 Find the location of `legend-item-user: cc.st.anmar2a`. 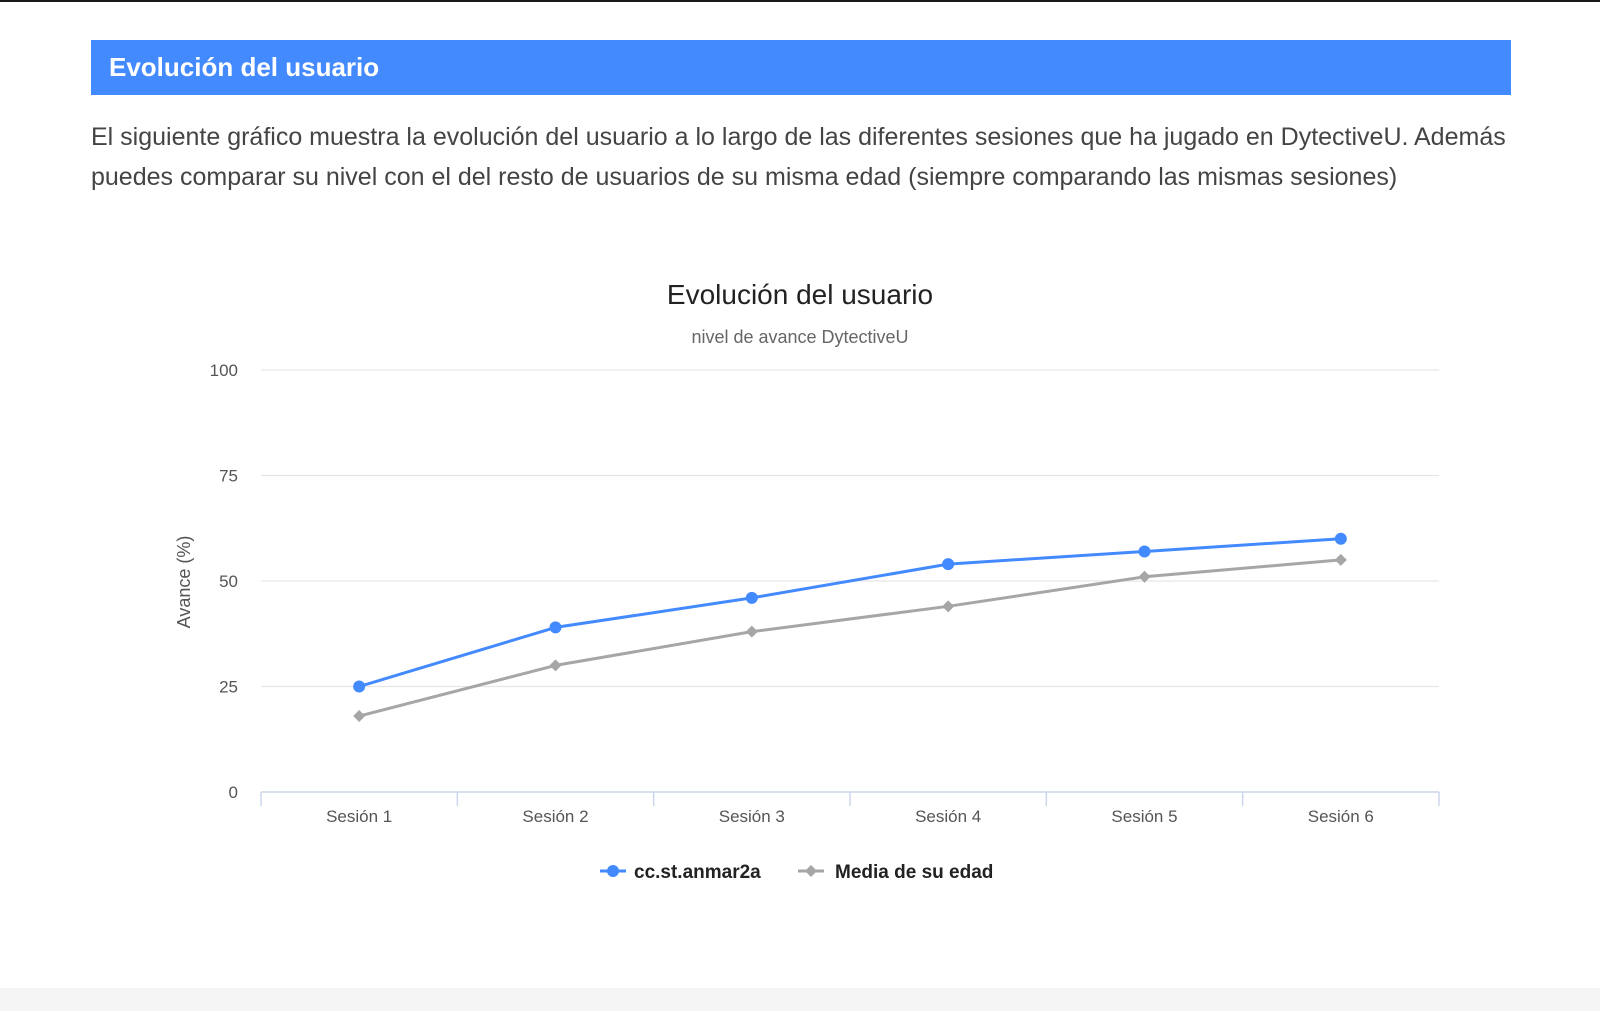

legend-item-user: cc.st.anmar2a is located at coordinates (680, 872).